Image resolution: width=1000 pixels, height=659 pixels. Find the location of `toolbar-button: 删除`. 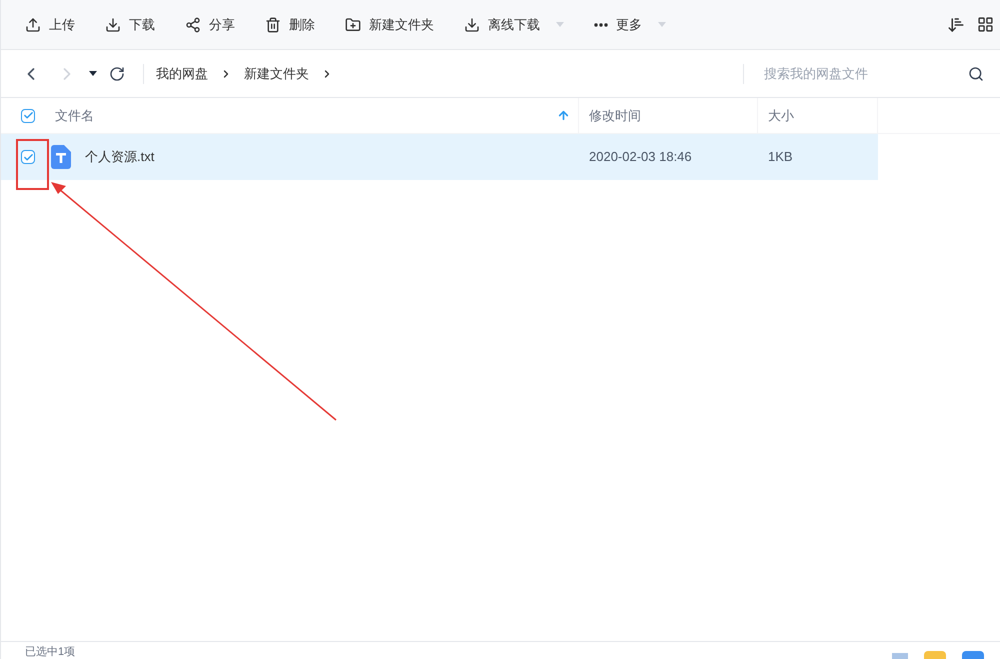

toolbar-button: 删除 is located at coordinates (290, 24).